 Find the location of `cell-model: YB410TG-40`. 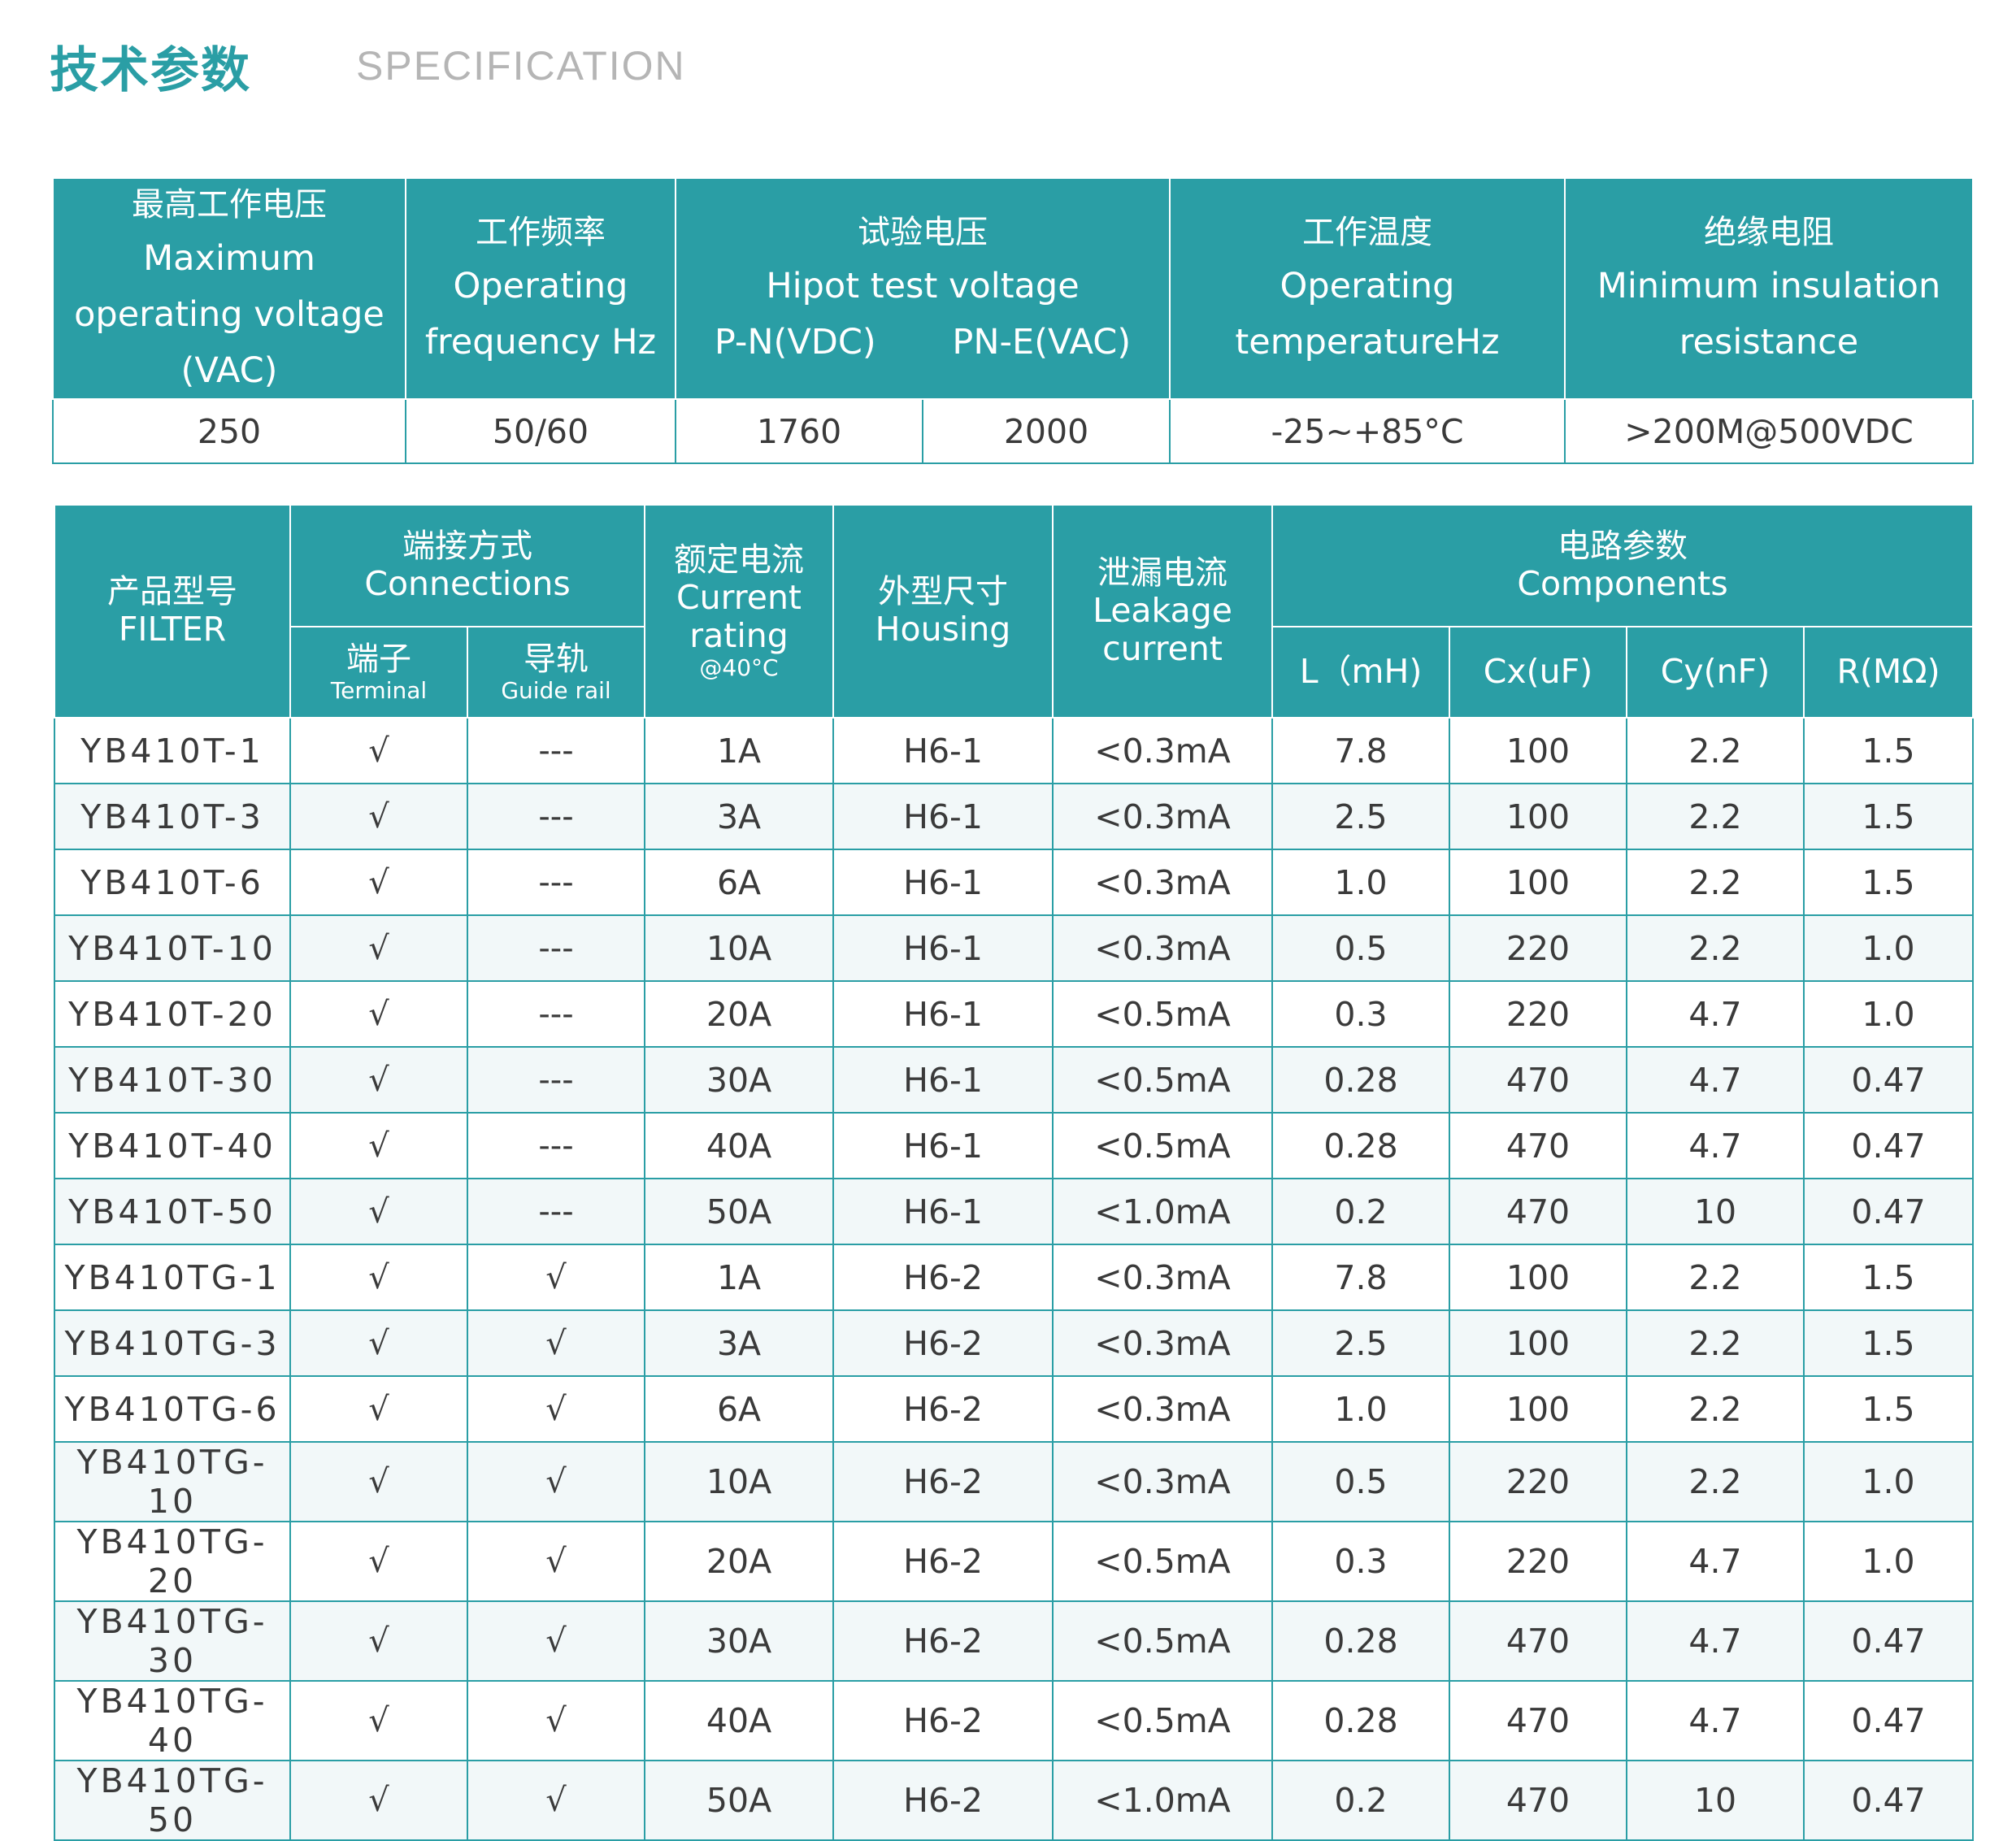

cell-model: YB410TG-40 is located at coordinates (172, 1720).